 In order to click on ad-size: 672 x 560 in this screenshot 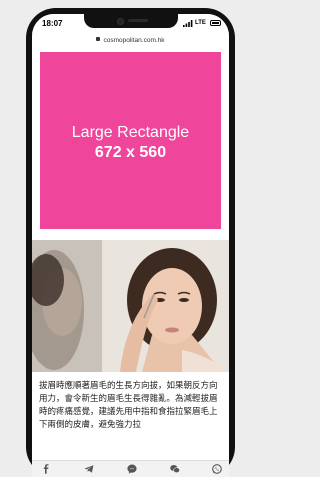, I will do `click(130, 152)`.